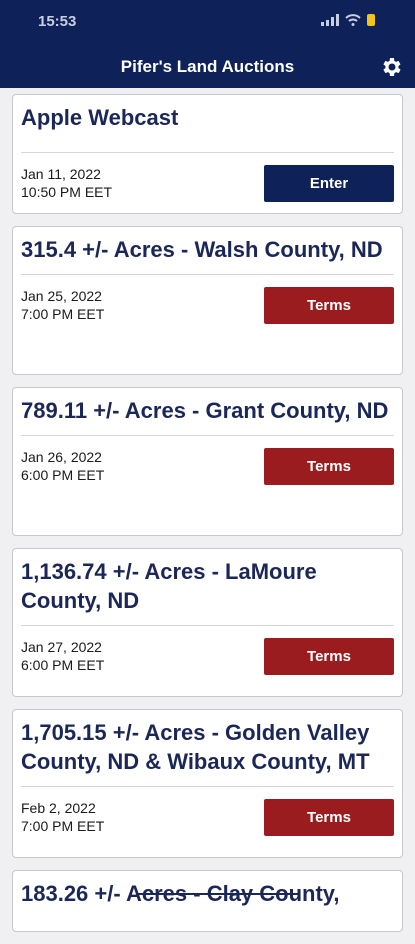 Image resolution: width=415 pixels, height=944 pixels. What do you see at coordinates (62, 466) in the screenshot?
I see `auction-datetime: Jan 26, 2022 6:00 PM EET` at bounding box center [62, 466].